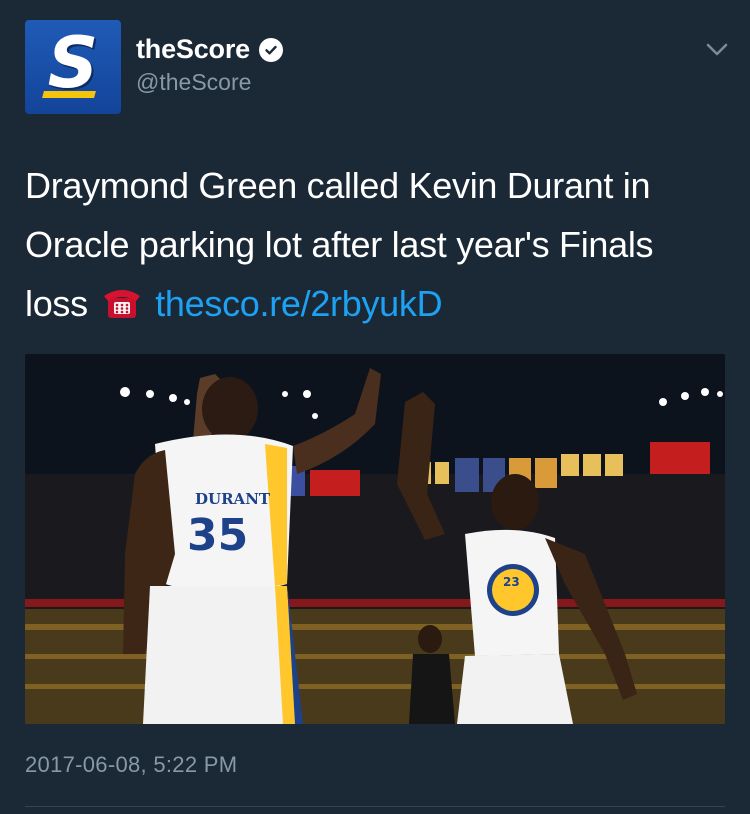 This screenshot has width=750, height=814. Describe the element at coordinates (298, 303) in the screenshot. I see `tweet-link: thesco.re/2rbyukD` at that location.